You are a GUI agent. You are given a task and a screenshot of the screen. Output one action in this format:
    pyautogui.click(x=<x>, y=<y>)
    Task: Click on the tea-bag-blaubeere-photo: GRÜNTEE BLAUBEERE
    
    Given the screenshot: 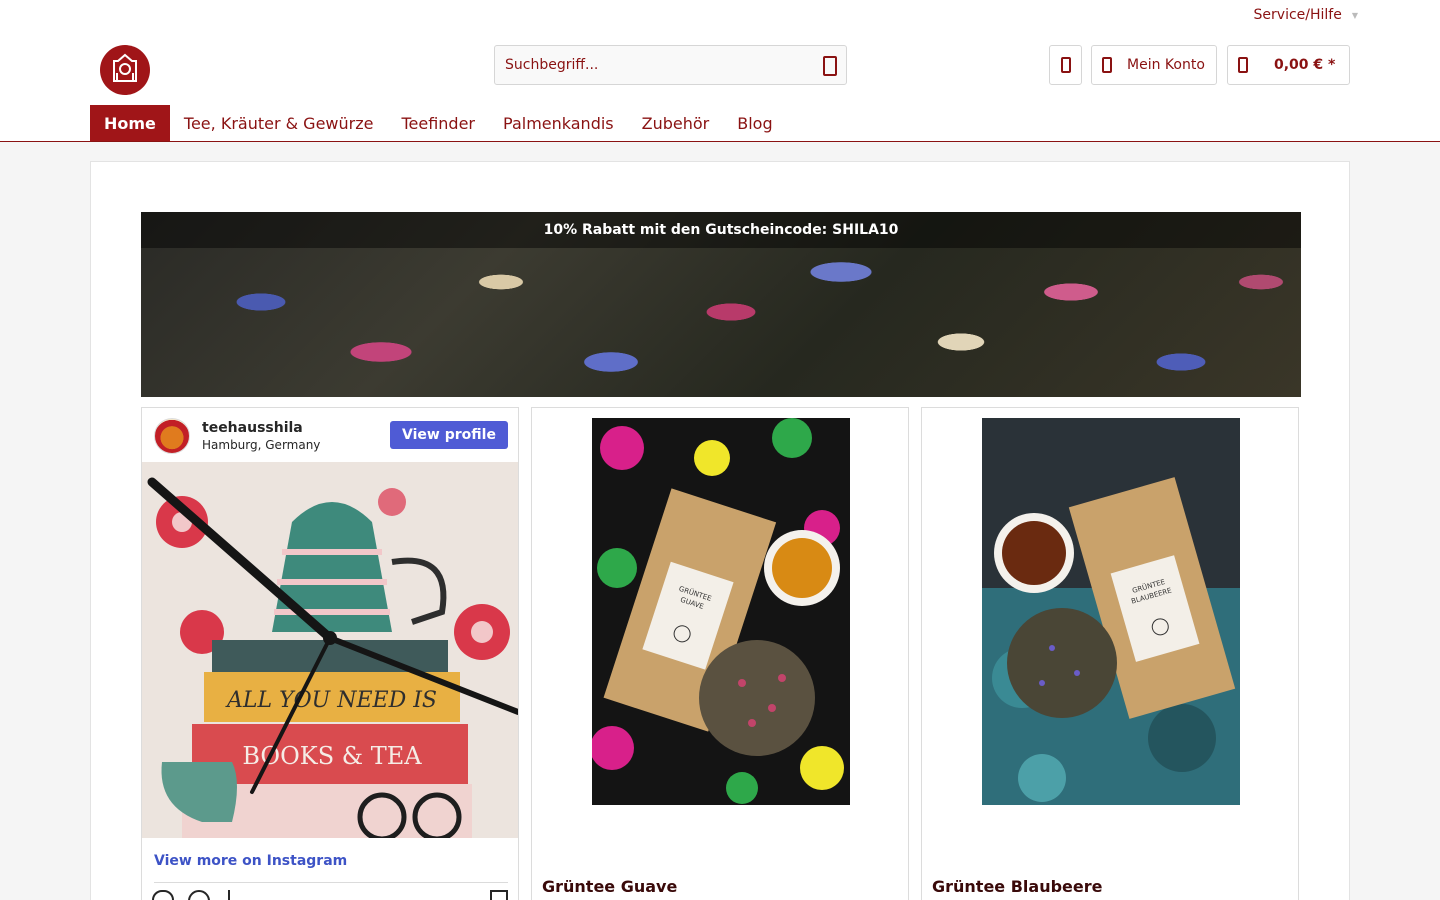 What is the action you would take?
    pyautogui.click(x=1111, y=611)
    